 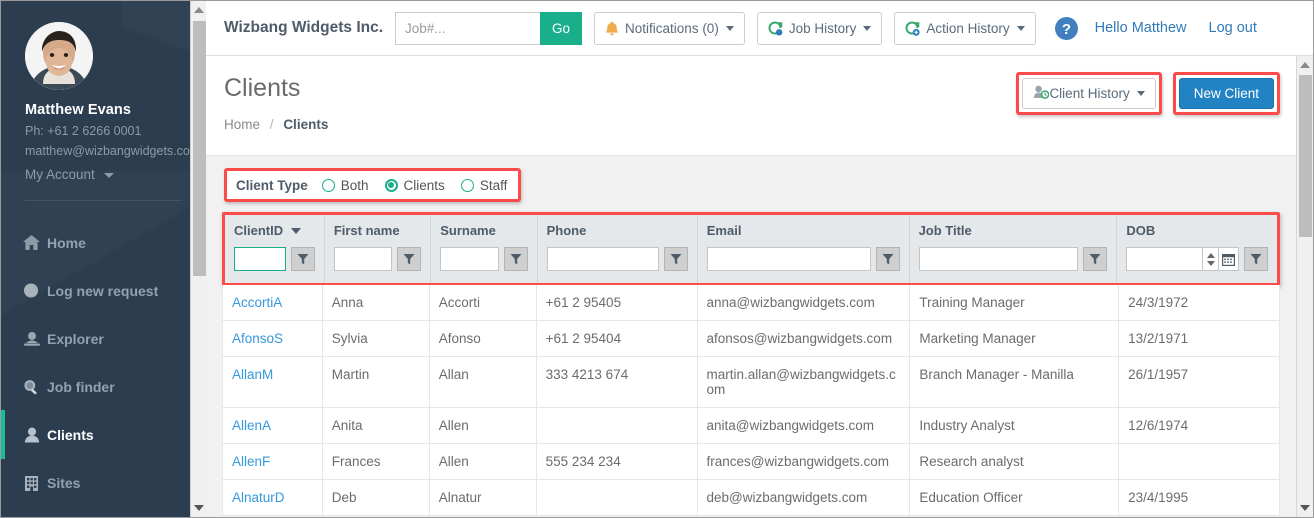 What do you see at coordinates (483, 185) in the screenshot?
I see `radio-staff: Staff` at bounding box center [483, 185].